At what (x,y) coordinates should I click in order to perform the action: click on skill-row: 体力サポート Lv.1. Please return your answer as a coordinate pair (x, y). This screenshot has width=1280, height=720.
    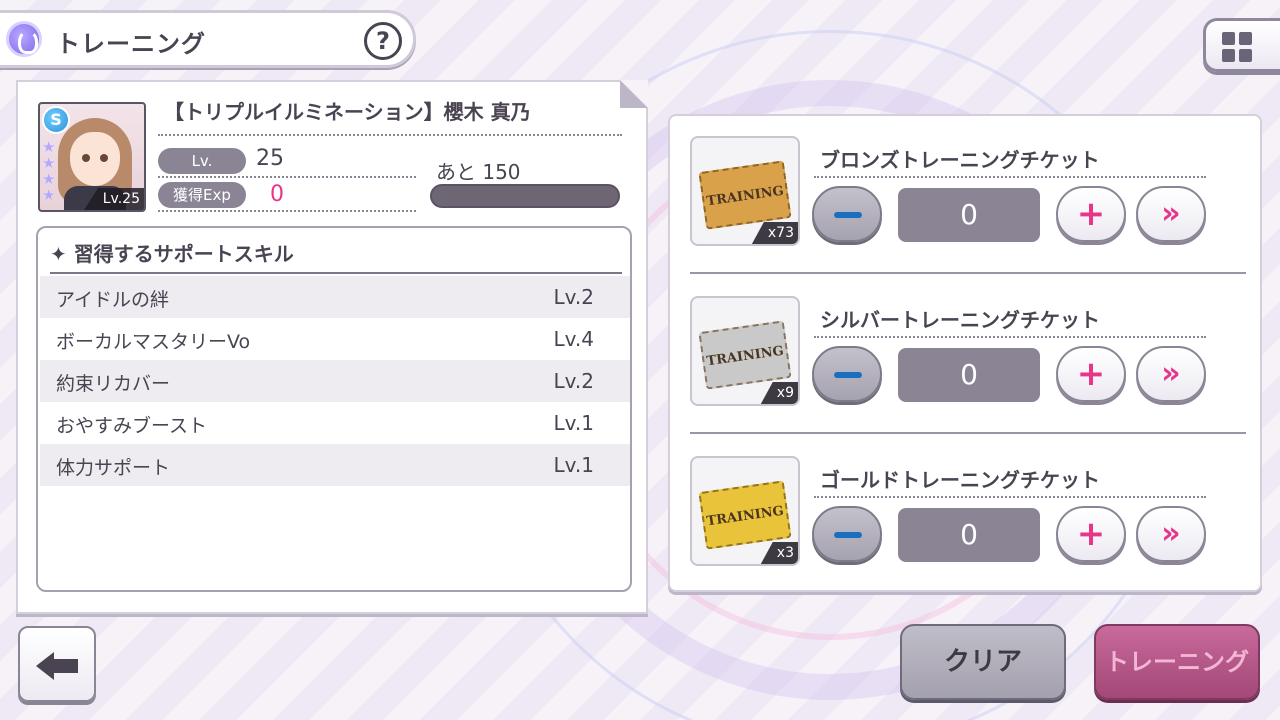
    Looking at the image, I should click on (335, 465).